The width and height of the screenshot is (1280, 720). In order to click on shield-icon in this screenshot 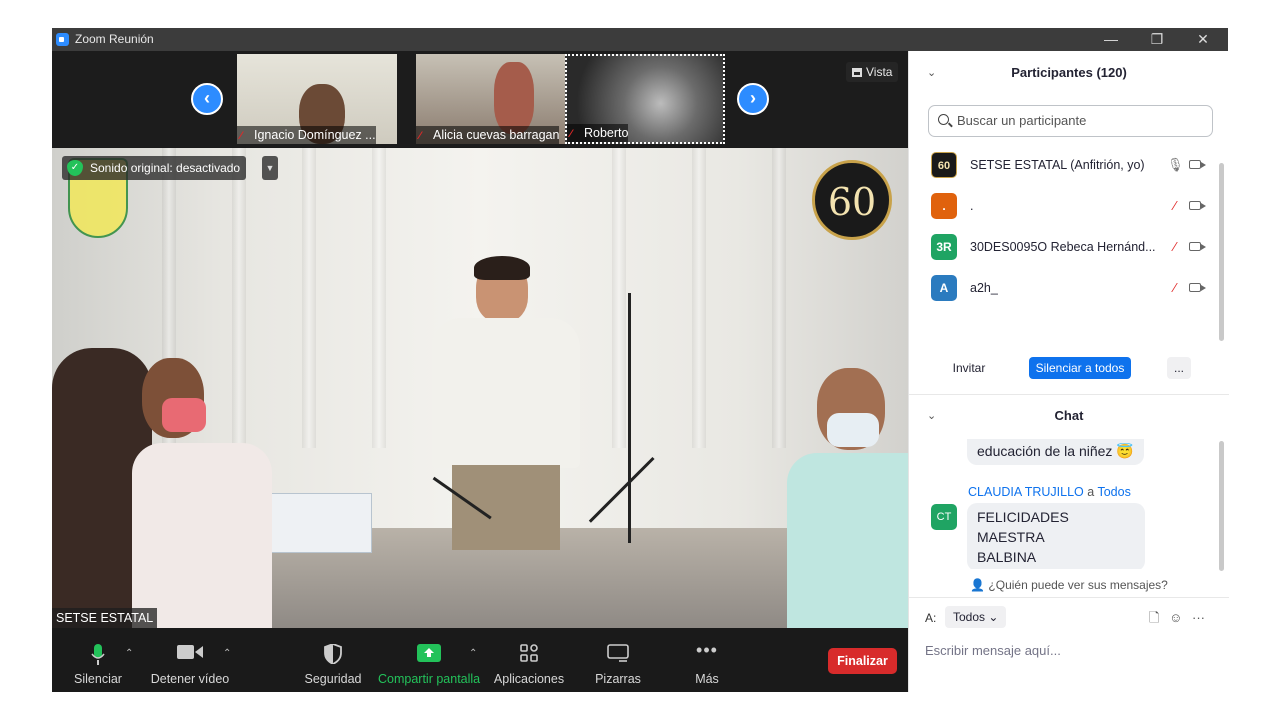, I will do `click(333, 654)`.